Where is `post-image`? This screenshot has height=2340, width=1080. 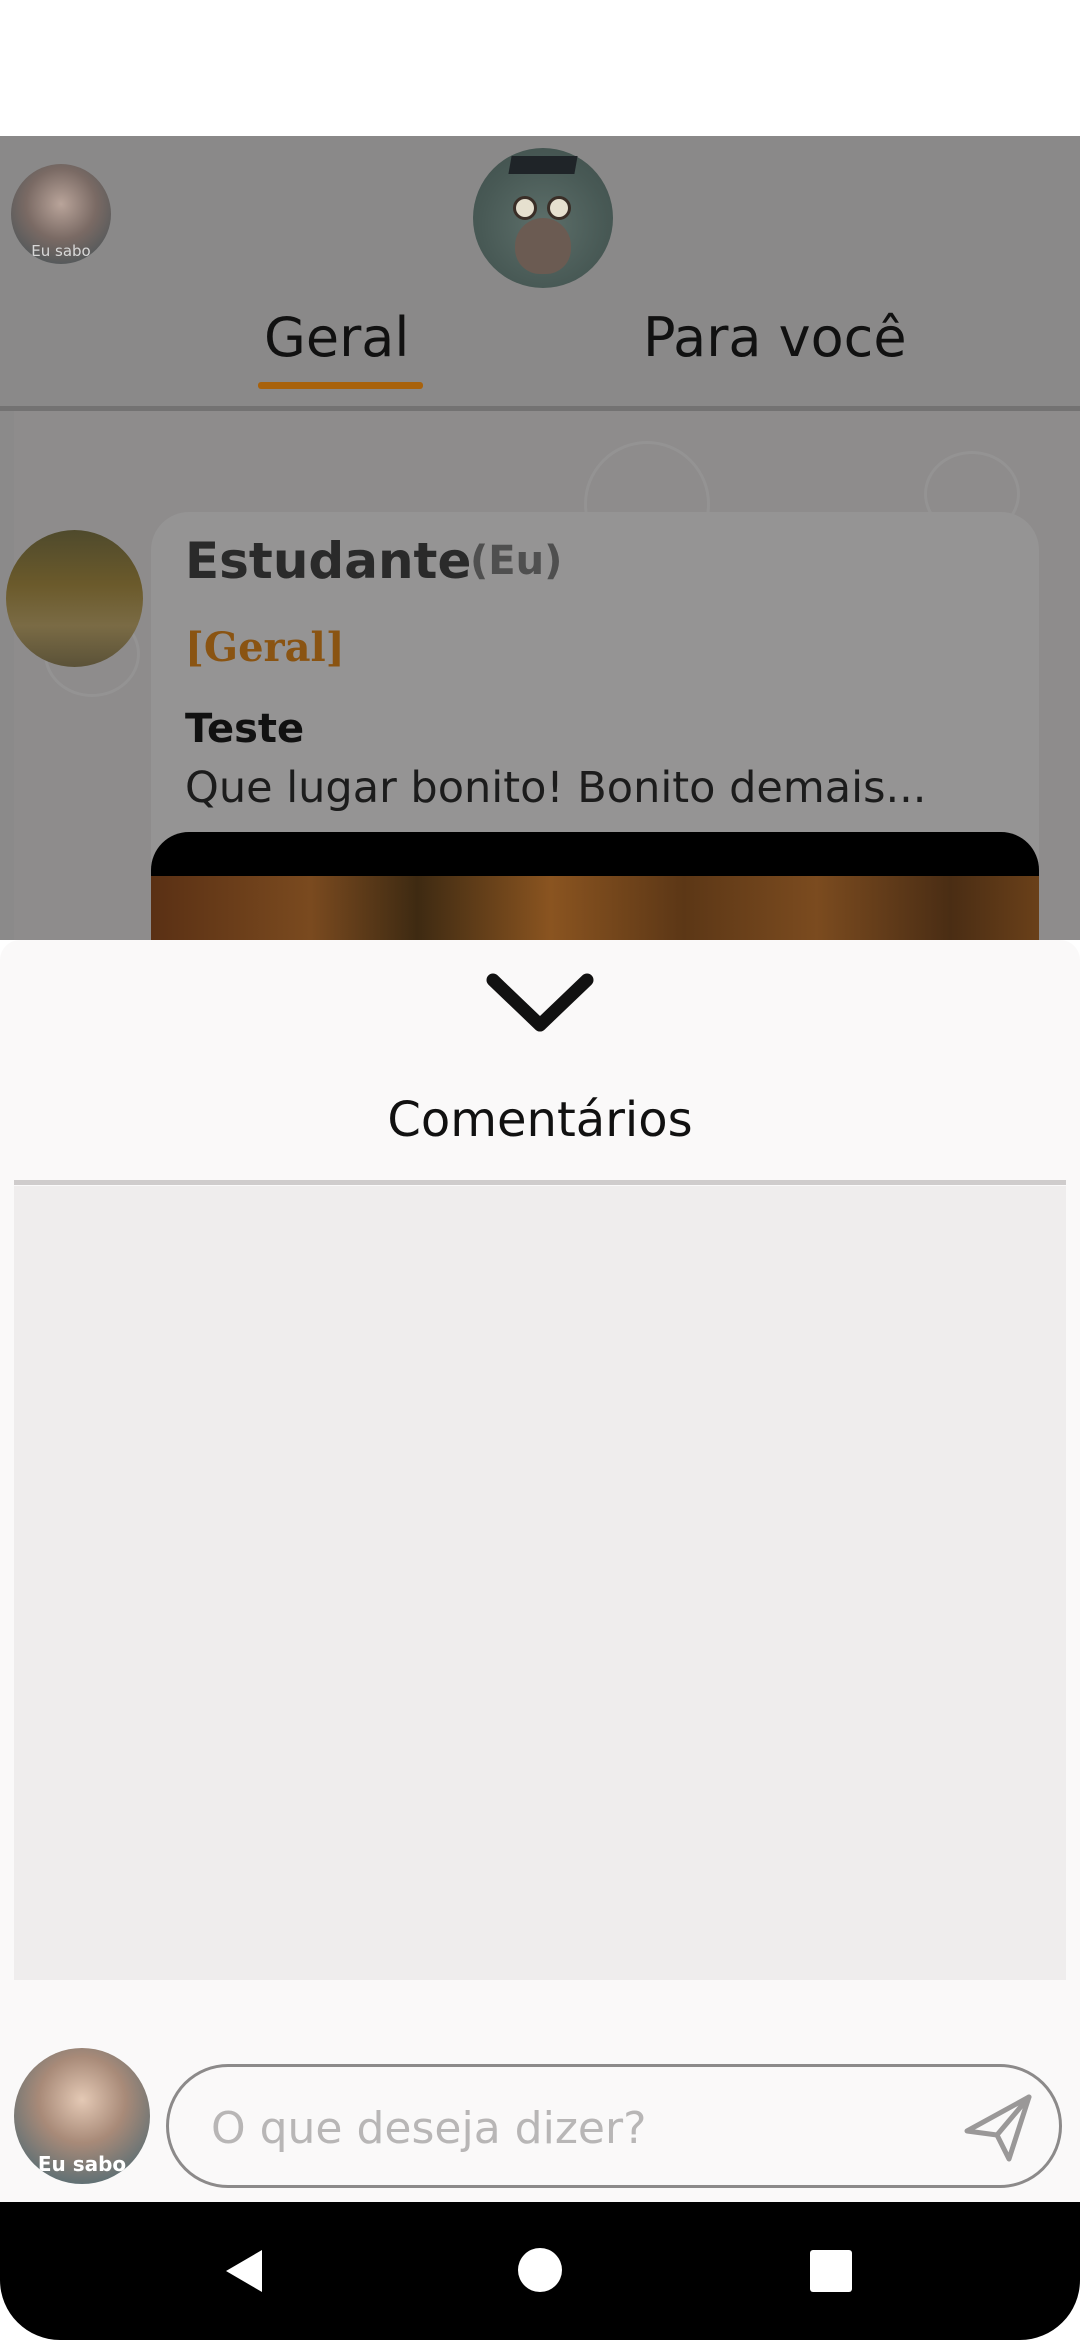 post-image is located at coordinates (595, 886).